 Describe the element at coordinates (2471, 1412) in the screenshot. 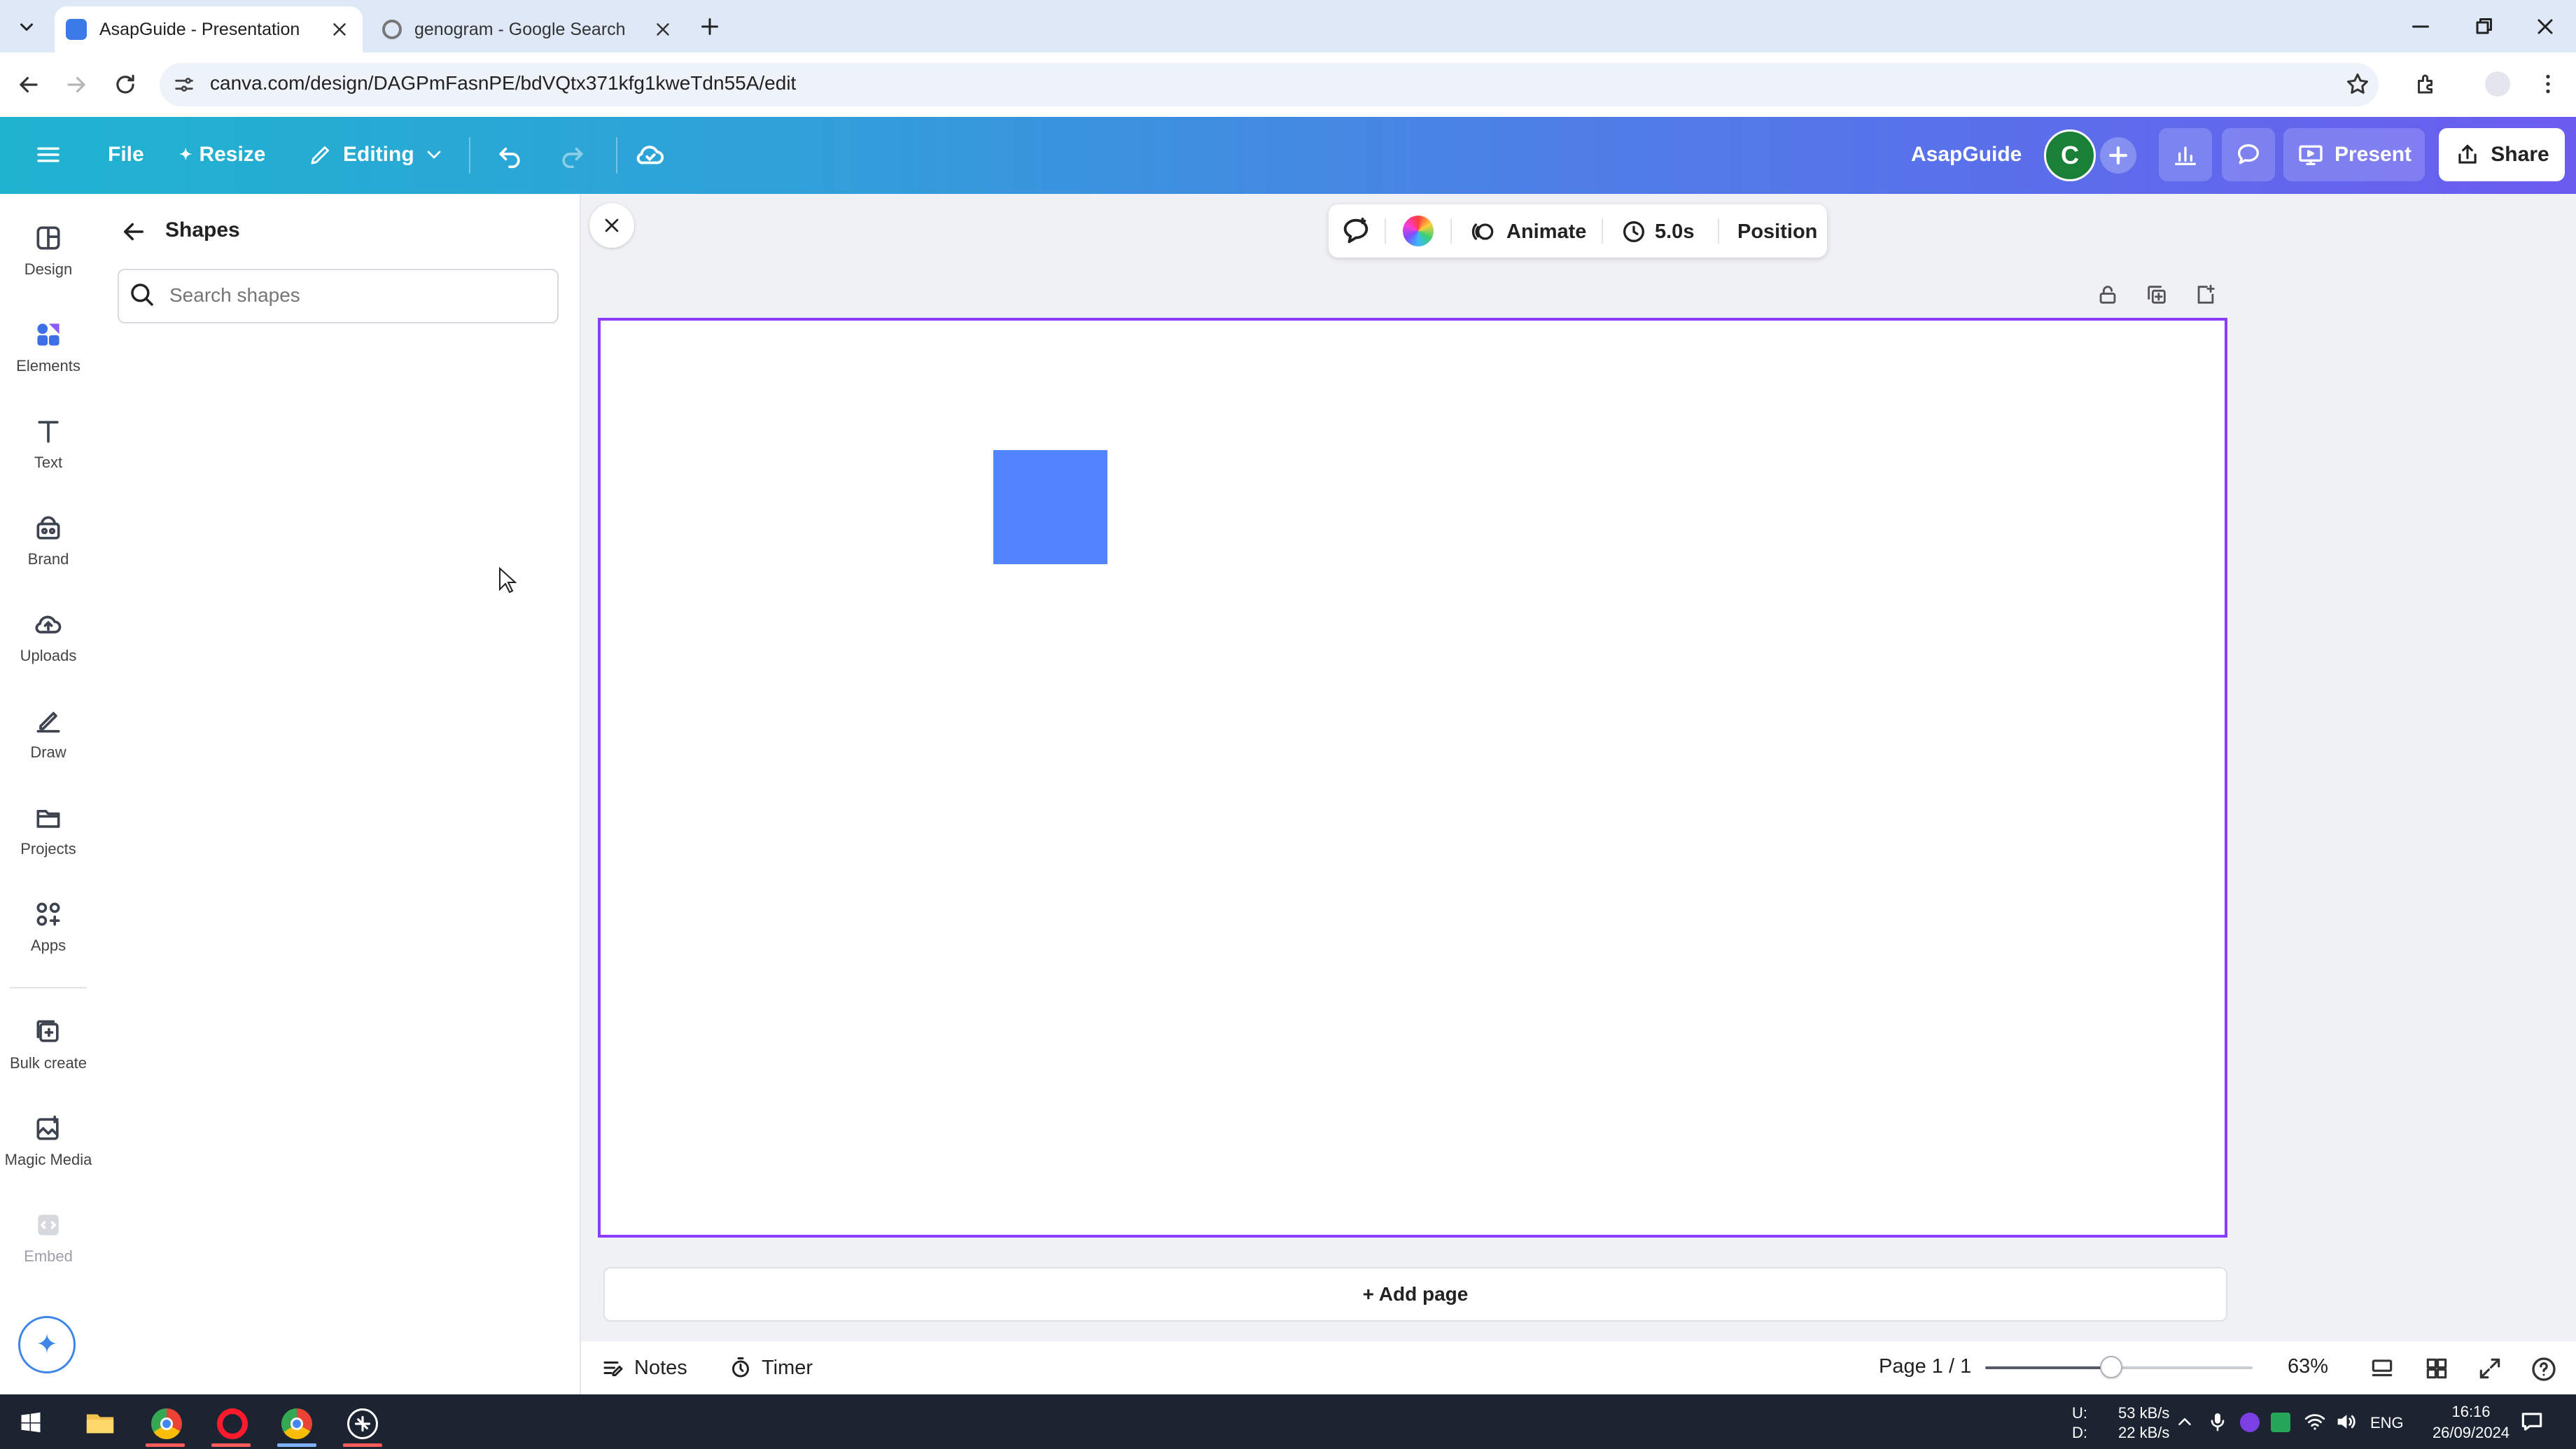

I see `clock-time: 16:16` at that location.